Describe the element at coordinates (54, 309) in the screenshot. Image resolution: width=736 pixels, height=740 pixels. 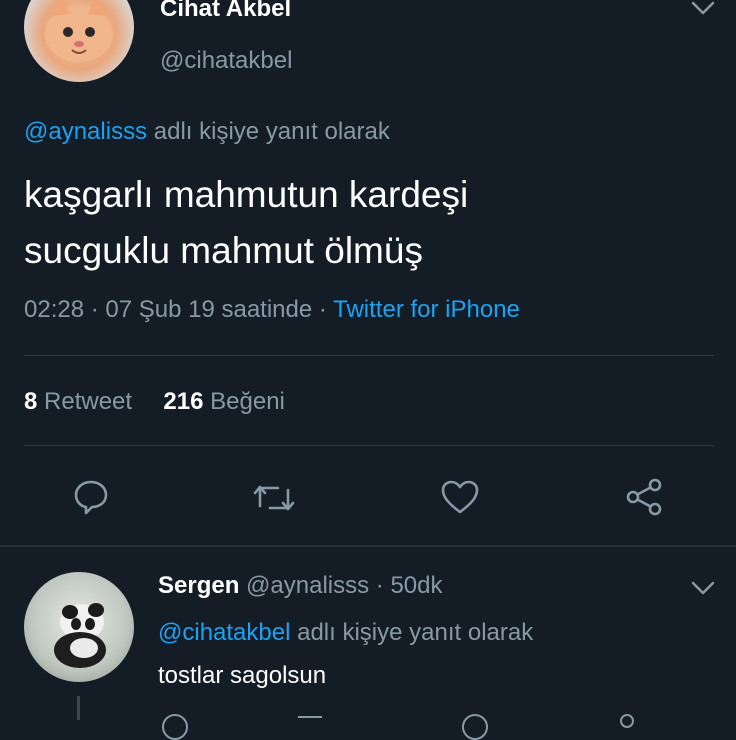
I see `tweet-time: 02:28` at that location.